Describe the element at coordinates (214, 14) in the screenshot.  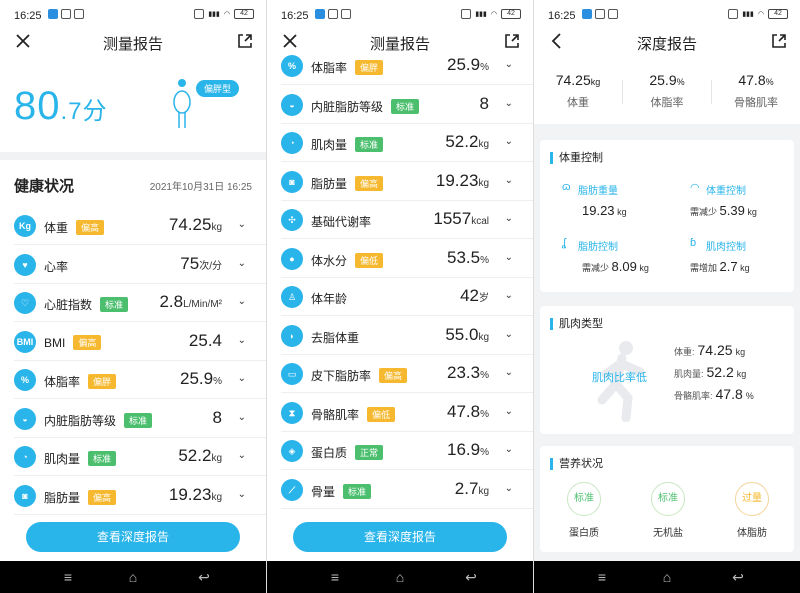
I see `signal-icon: ▮▮▮` at that location.